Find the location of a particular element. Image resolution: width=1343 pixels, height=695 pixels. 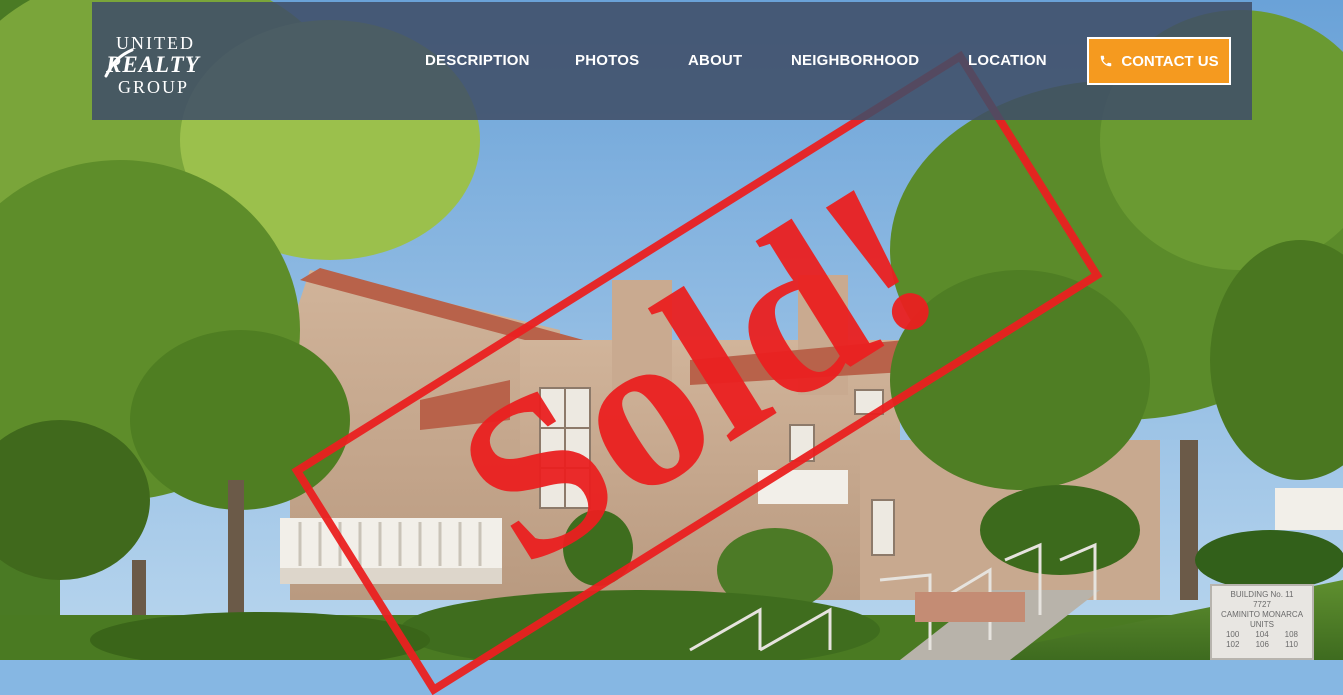

nav-location: LOCATION is located at coordinates (1007, 60).